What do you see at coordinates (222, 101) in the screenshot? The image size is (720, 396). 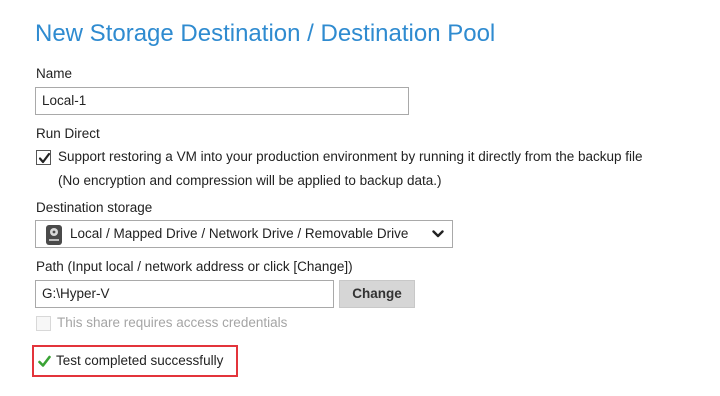 I see `name-input: Local-1` at bounding box center [222, 101].